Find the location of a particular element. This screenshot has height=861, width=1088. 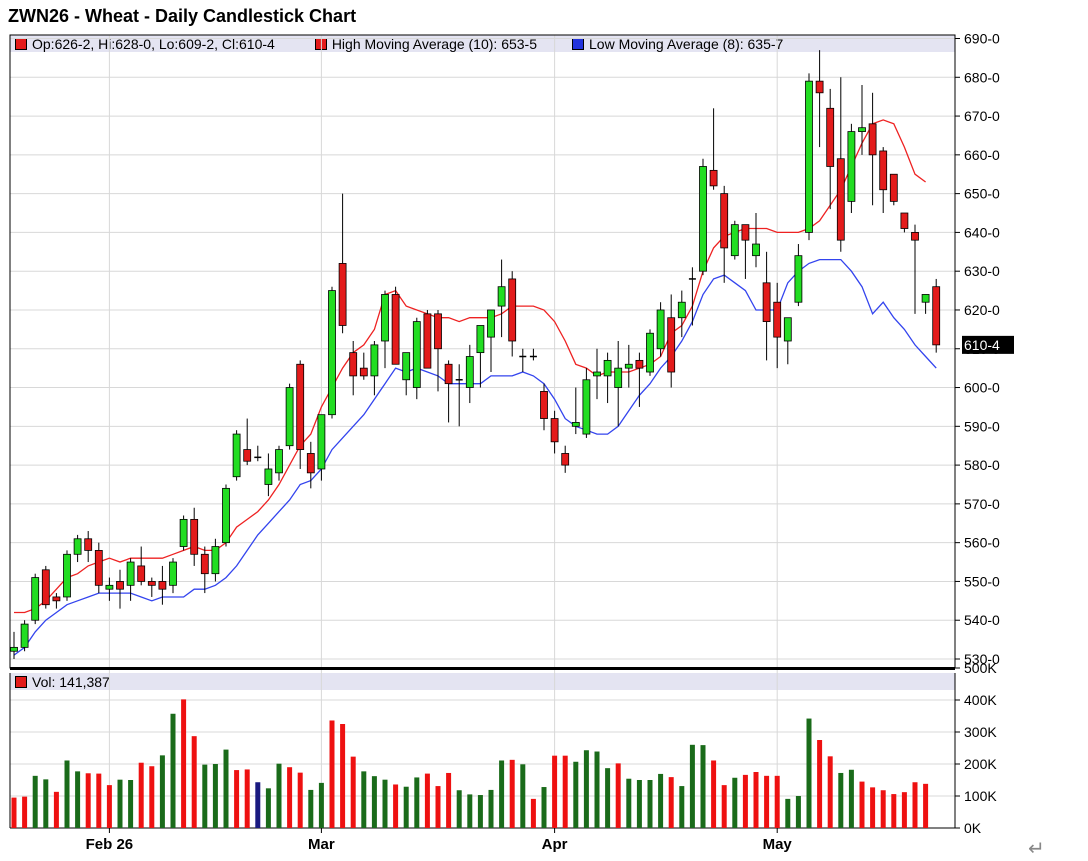

volume-tick-label: 0K is located at coordinates (973, 828).